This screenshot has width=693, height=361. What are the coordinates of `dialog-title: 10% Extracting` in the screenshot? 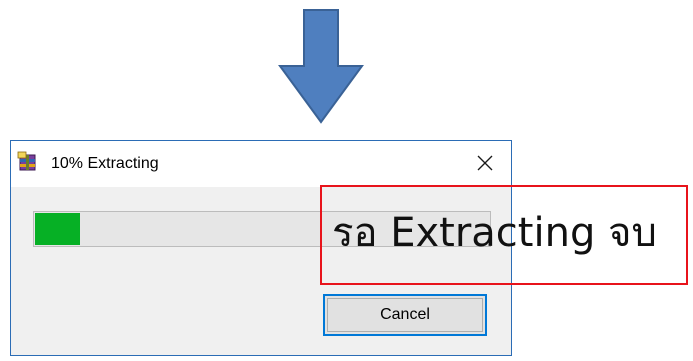 It's located at (105, 163).